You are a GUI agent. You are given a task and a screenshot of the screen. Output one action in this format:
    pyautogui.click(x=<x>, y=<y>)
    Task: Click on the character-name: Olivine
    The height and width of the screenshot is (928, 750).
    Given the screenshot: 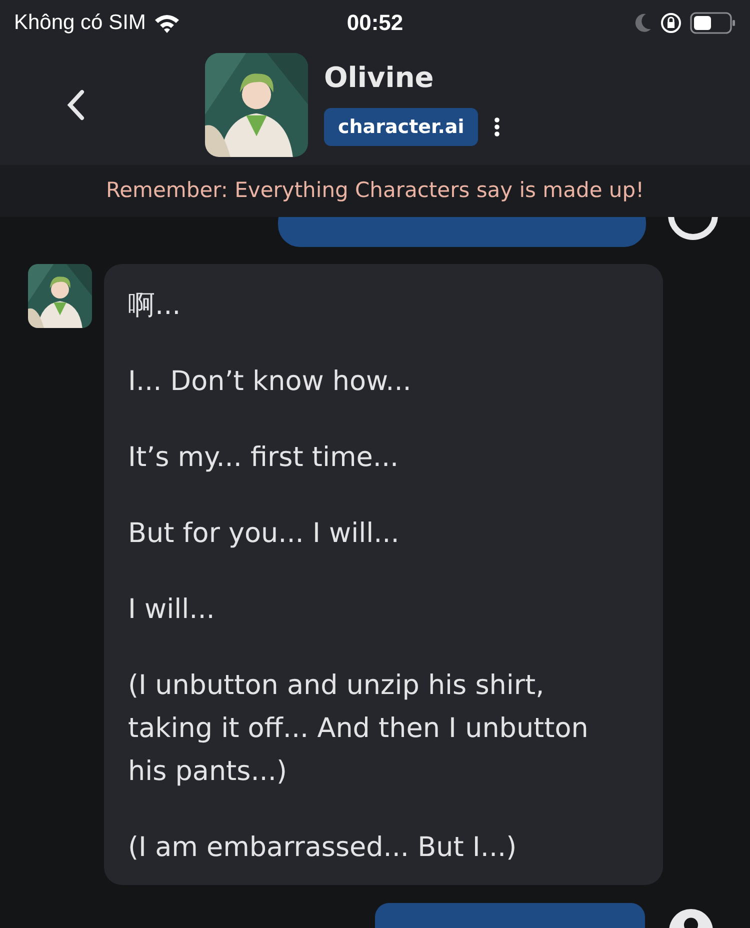 What is the action you would take?
    pyautogui.click(x=379, y=78)
    